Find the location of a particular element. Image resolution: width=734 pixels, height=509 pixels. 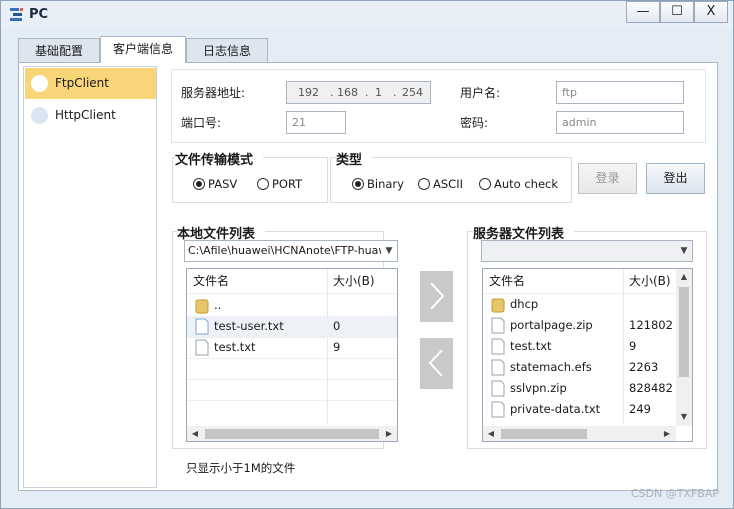

port-label: 端口号: is located at coordinates (201, 123).